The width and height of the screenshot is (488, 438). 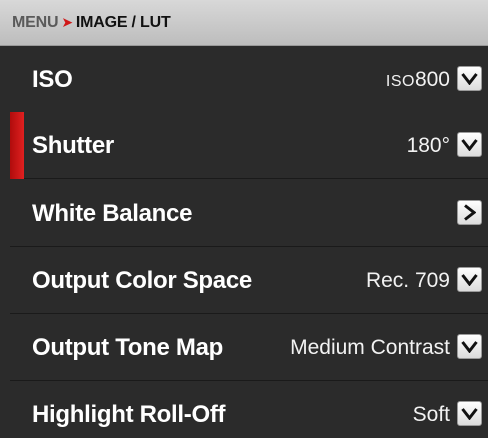 I want to click on iso-dropdown-button, so click(x=469, y=78).